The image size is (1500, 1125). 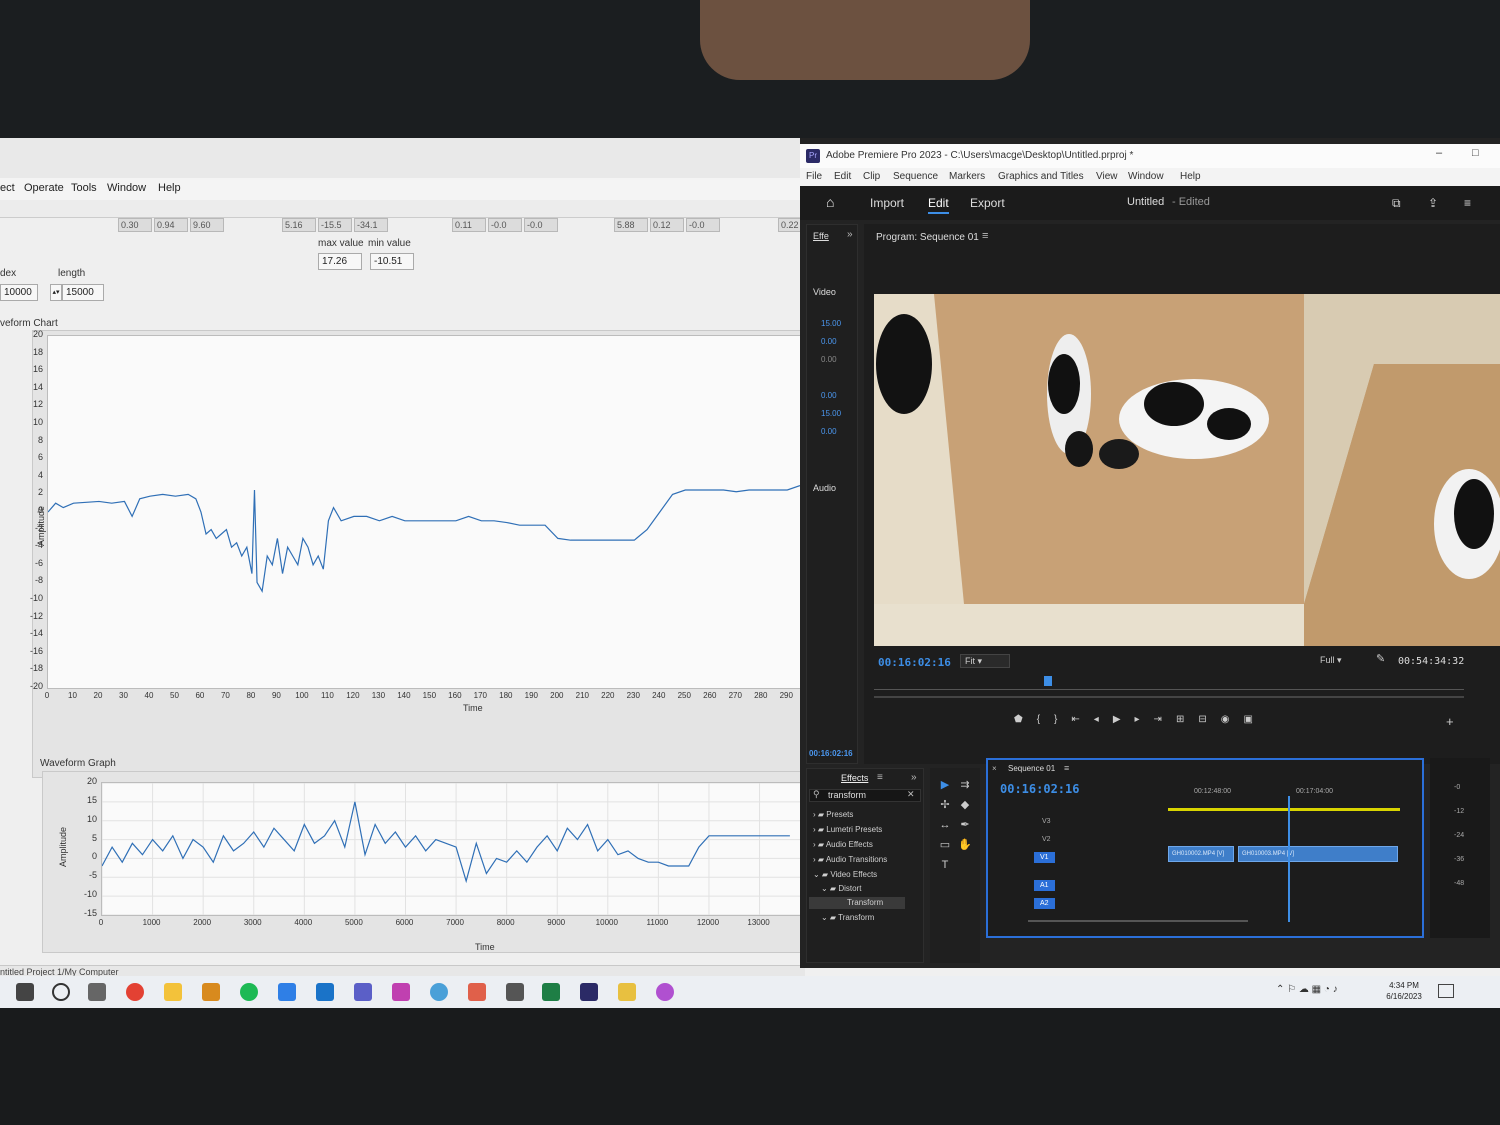 I want to click on notifications-icon, so click(x=1446, y=991).